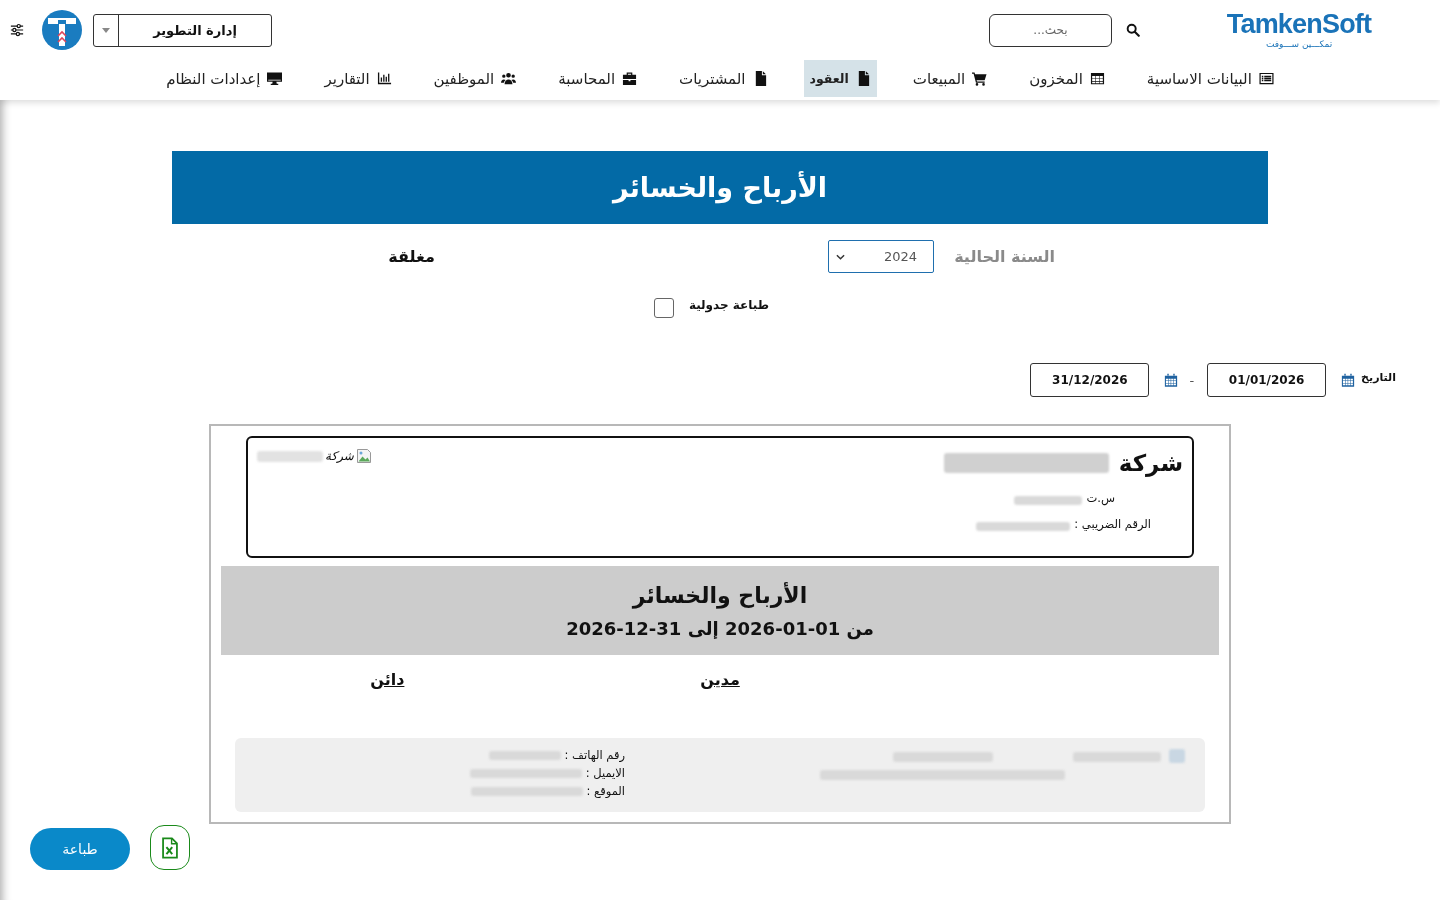 This screenshot has width=1440, height=900. I want to click on report-period: من 01-01-2026 إلى 31-12-2026, so click(720, 628).